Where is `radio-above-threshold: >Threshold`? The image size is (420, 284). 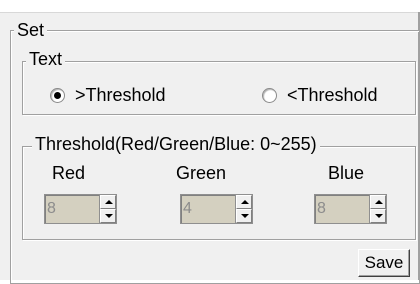 radio-above-threshold: >Threshold is located at coordinates (108, 95).